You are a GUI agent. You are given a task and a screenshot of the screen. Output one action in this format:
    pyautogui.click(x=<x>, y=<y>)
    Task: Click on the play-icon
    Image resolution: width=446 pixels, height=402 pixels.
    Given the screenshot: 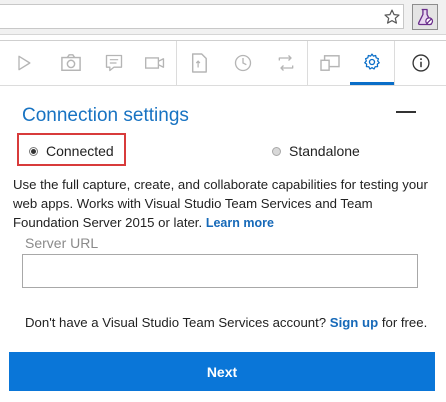 What is the action you would take?
    pyautogui.click(x=23, y=63)
    